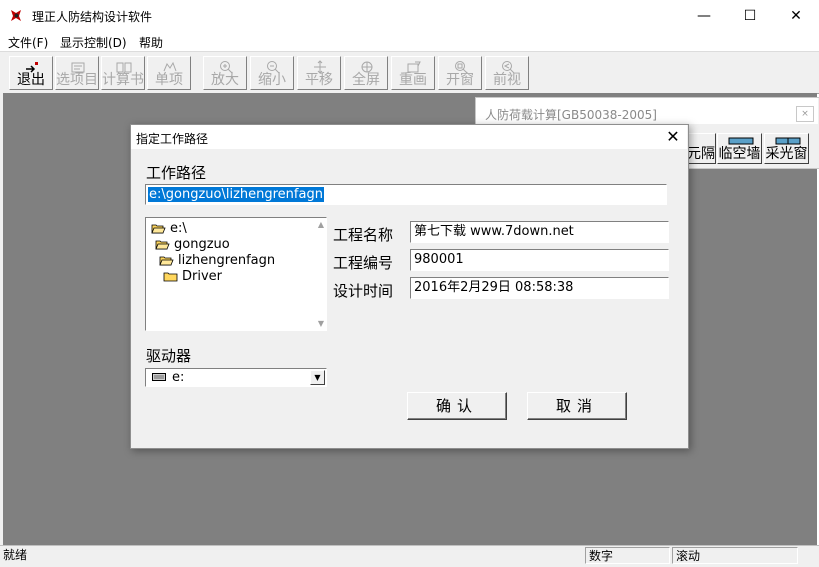 This screenshot has width=819, height=567. I want to click on project-number-input: 980001, so click(539, 260).